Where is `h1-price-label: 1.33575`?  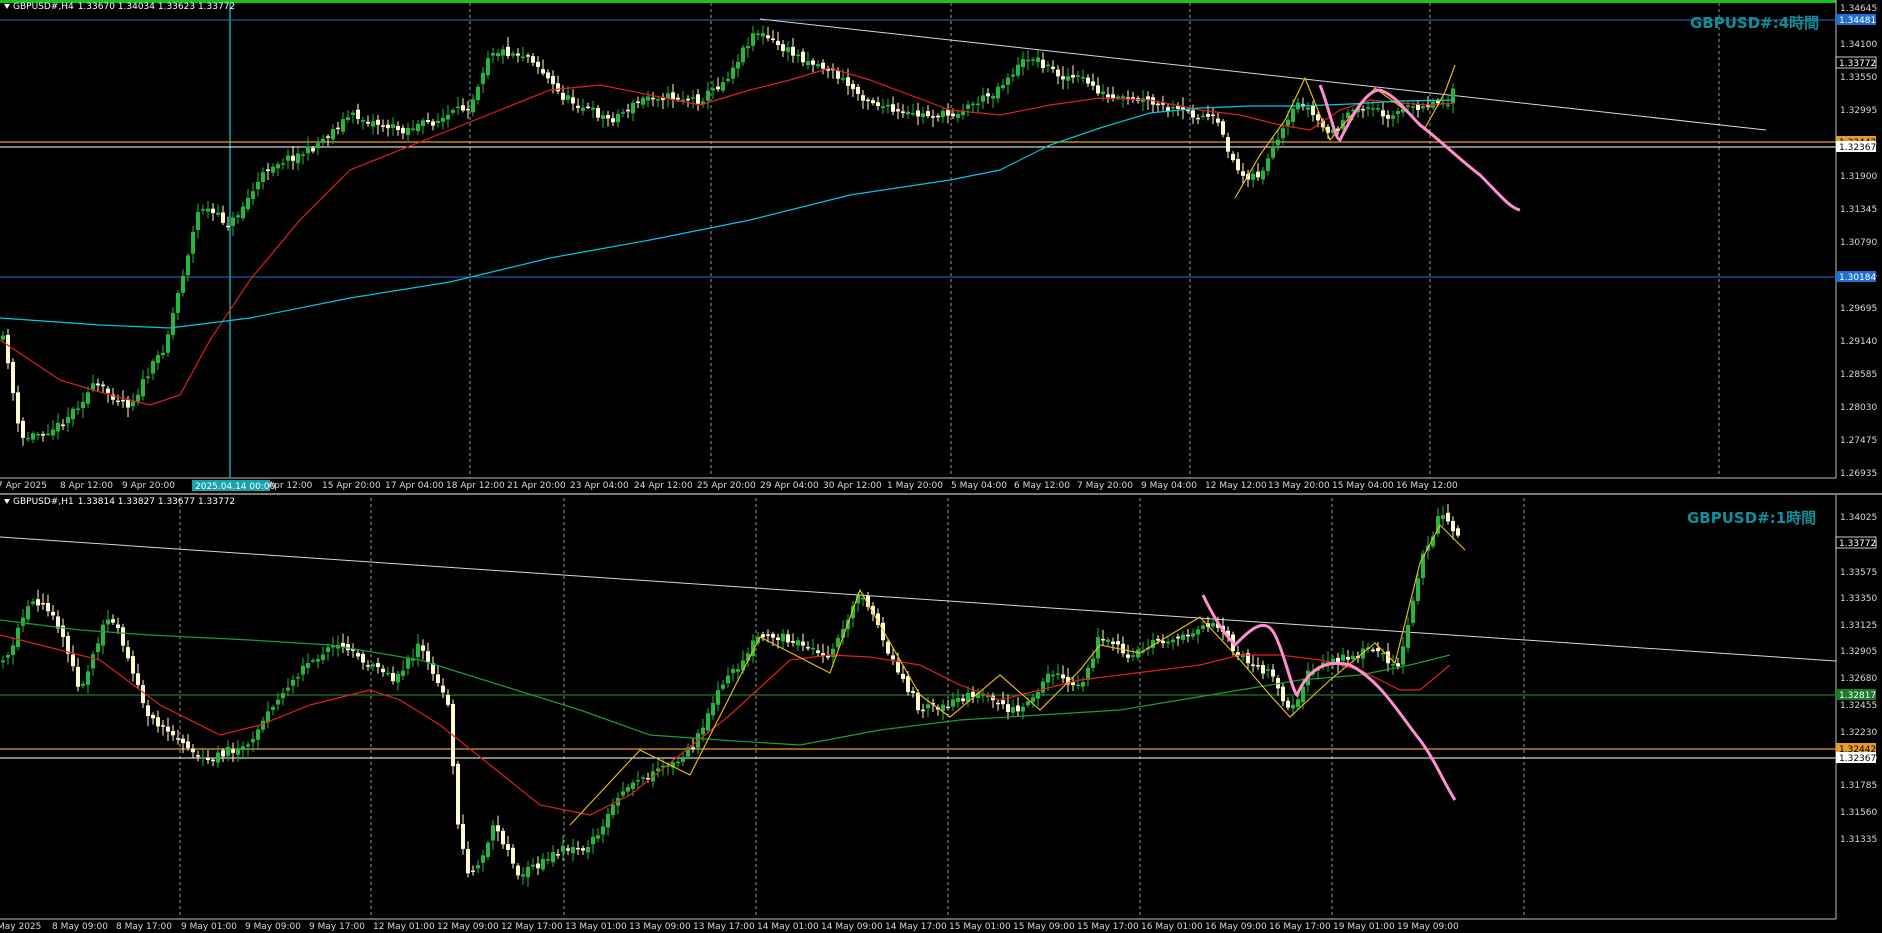 h1-price-label: 1.33575 is located at coordinates (1858, 573).